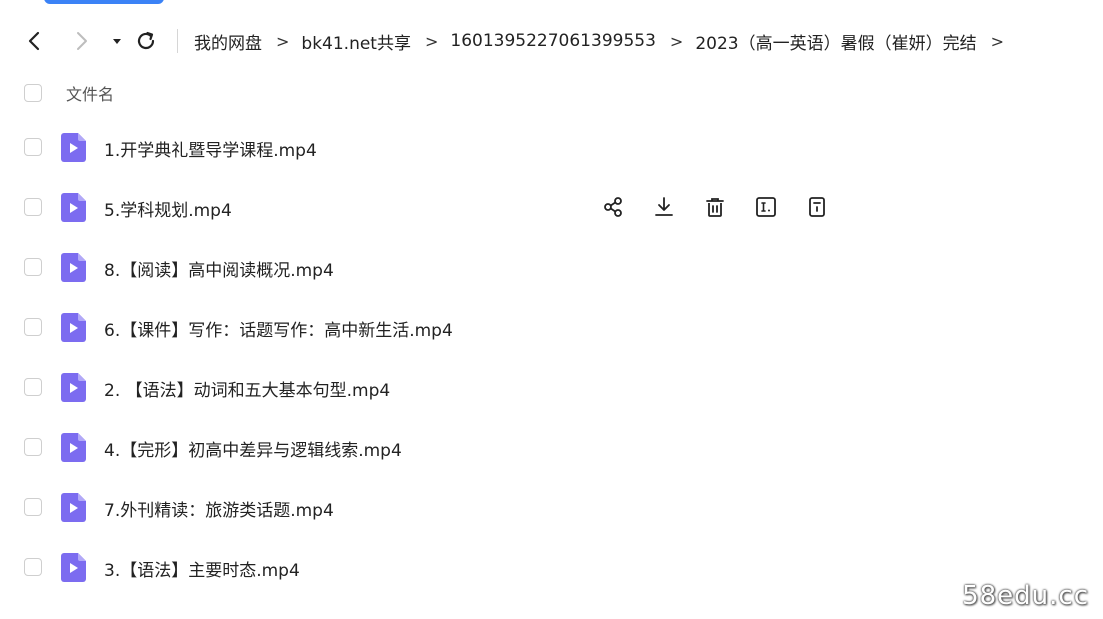 This screenshot has width=1103, height=619. I want to click on file-row: 5.学科规划.mp4, so click(551, 207).